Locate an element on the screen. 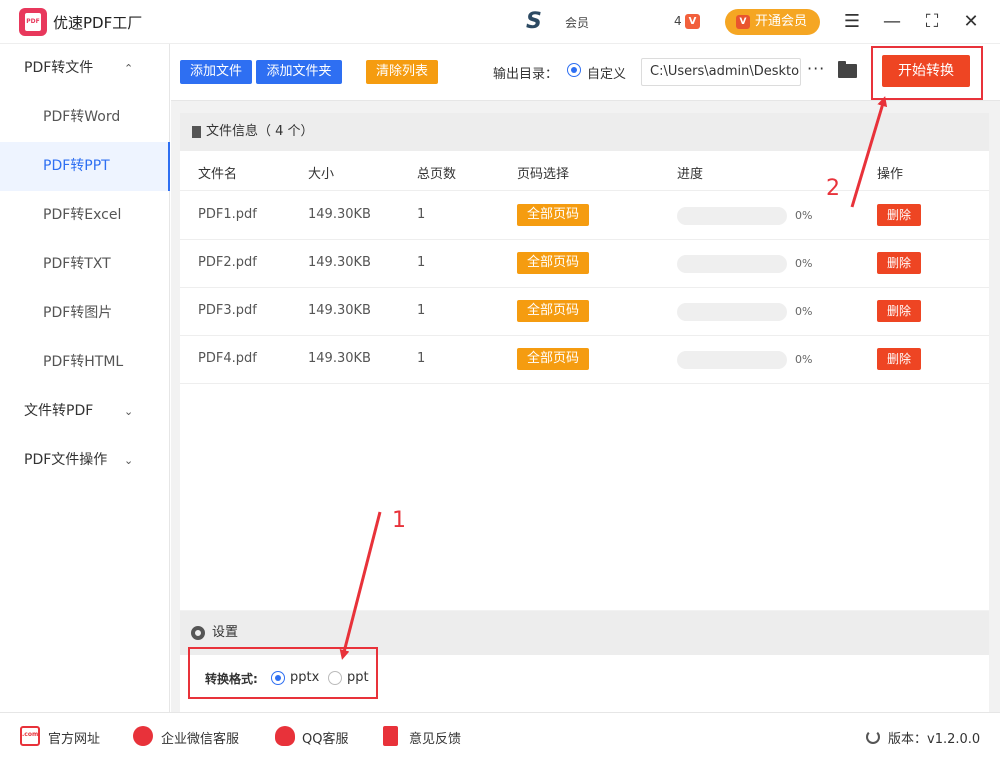 Image resolution: width=1000 pixels, height=760 pixels. table-row: PDF2.pdf 149.30KB 1 全部页码 0% 删除 is located at coordinates (584, 264).